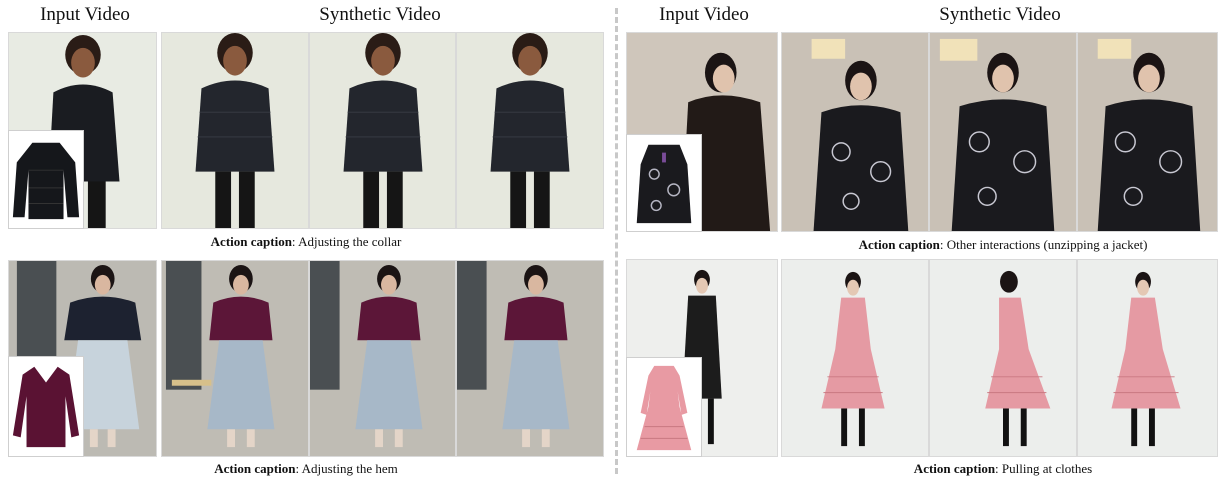 The image size is (1225, 480). I want to click on right-synthetic-video-header: Synthetic Video, so click(1000, 14).